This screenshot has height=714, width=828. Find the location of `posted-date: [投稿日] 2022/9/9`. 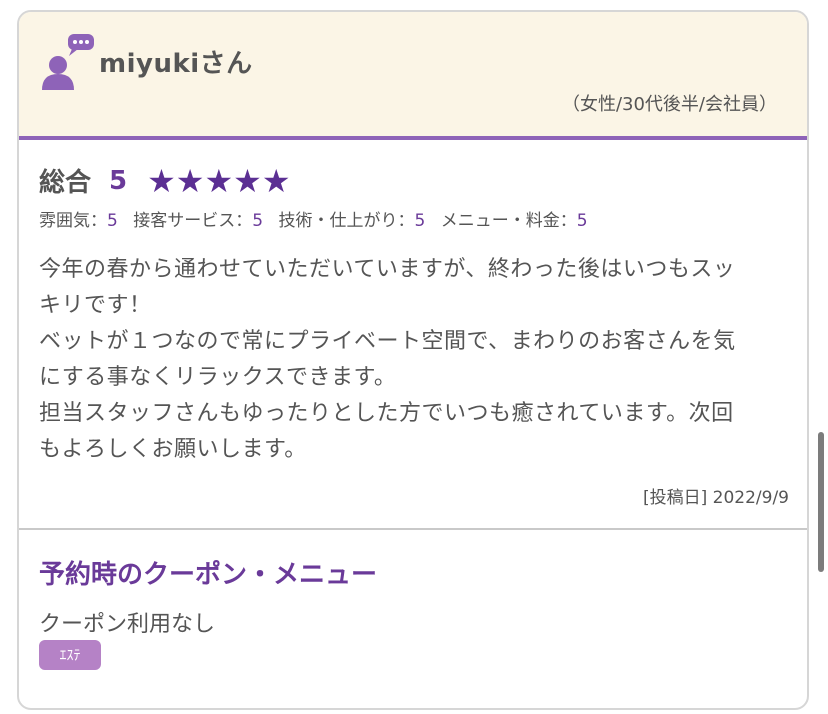

posted-date: [投稿日] 2022/9/9 is located at coordinates (715, 498).